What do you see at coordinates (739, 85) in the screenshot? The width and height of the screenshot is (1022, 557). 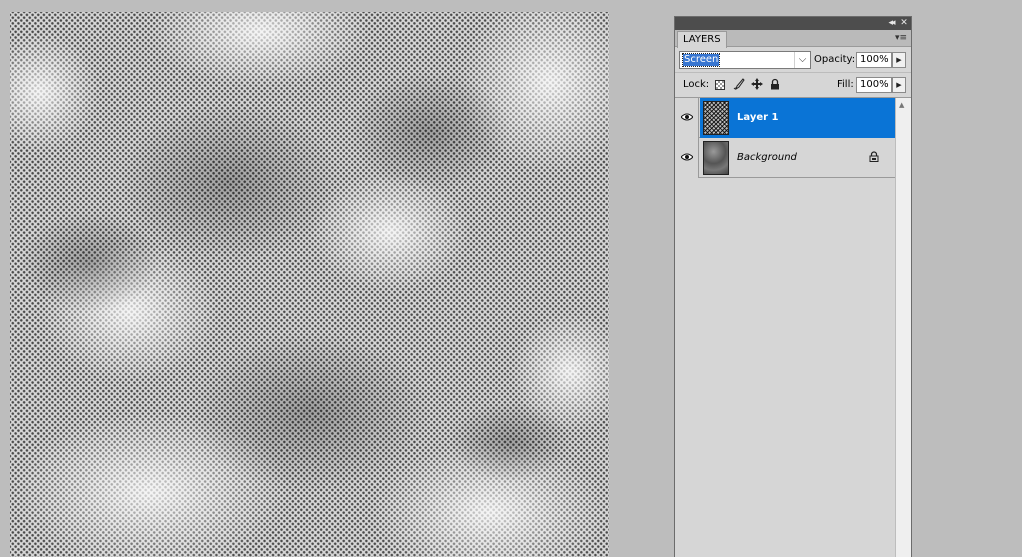 I see `lock-image-pixels-icon` at bounding box center [739, 85].